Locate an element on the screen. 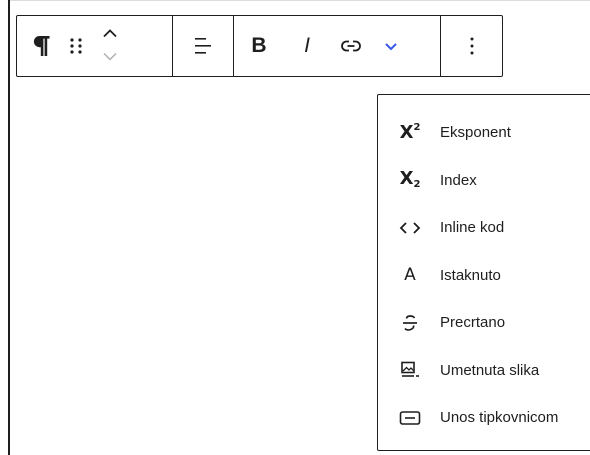 Image resolution: width=590 pixels, height=455 pixels. menu-item-label: Unos tipkovnicom is located at coordinates (499, 418).